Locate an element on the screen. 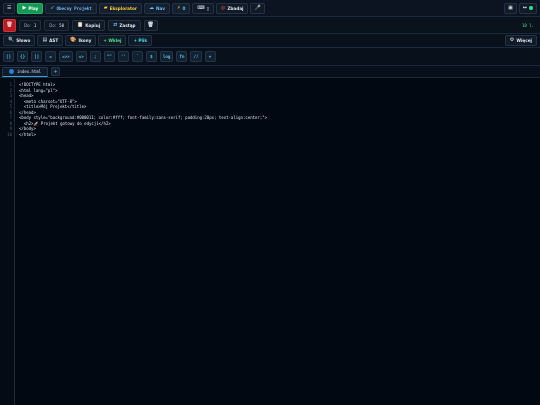 The height and width of the screenshot is (405, 540). search-icon: 🔍 is located at coordinates (11, 40).